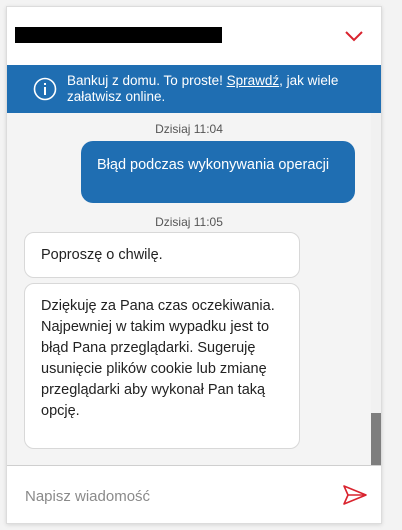  I want to click on redacted-title, so click(118, 35).